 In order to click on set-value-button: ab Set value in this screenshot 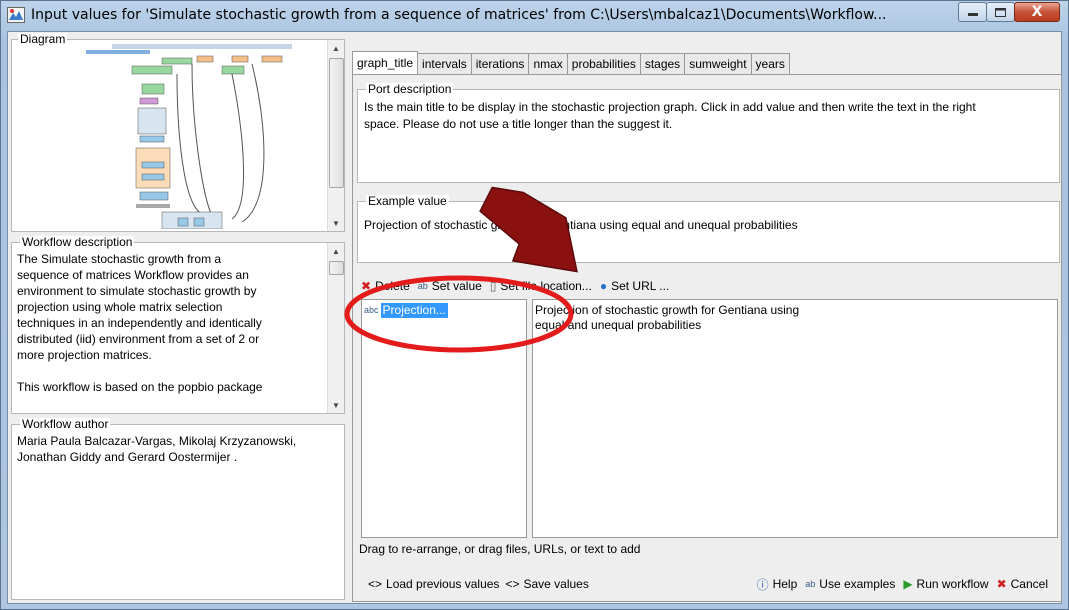, I will do `click(450, 286)`.